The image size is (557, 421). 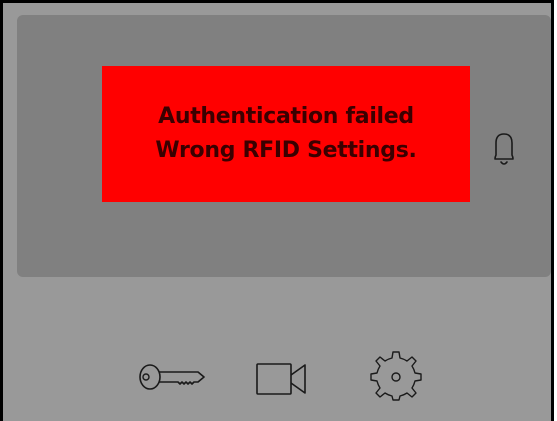 What do you see at coordinates (504, 151) in the screenshot?
I see `bell-icon` at bounding box center [504, 151].